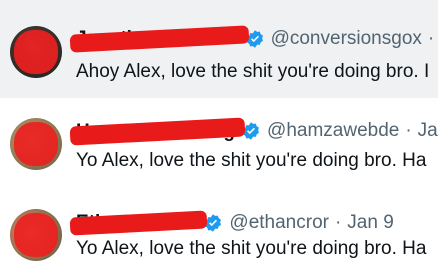 The height and width of the screenshot is (274, 438). I want to click on user-handle: @conversionsgox, so click(346, 39).